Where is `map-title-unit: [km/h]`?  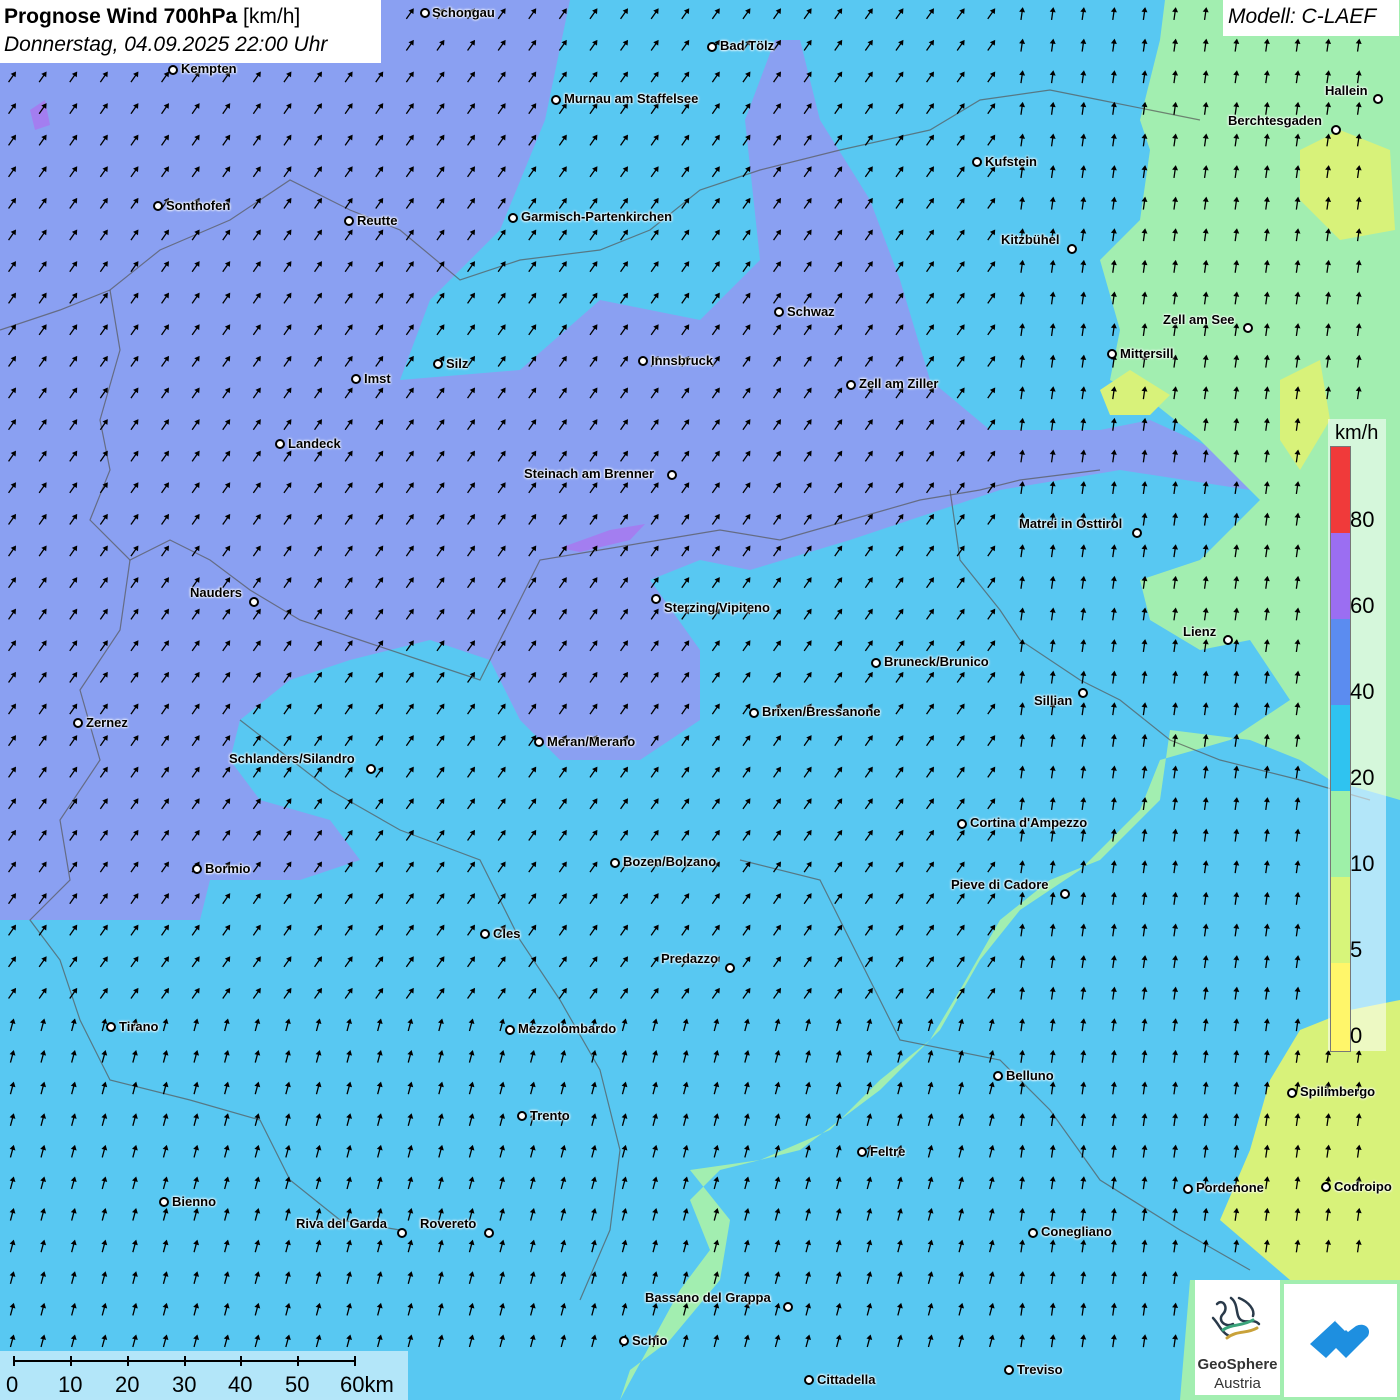 map-title-unit: [km/h] is located at coordinates (272, 16).